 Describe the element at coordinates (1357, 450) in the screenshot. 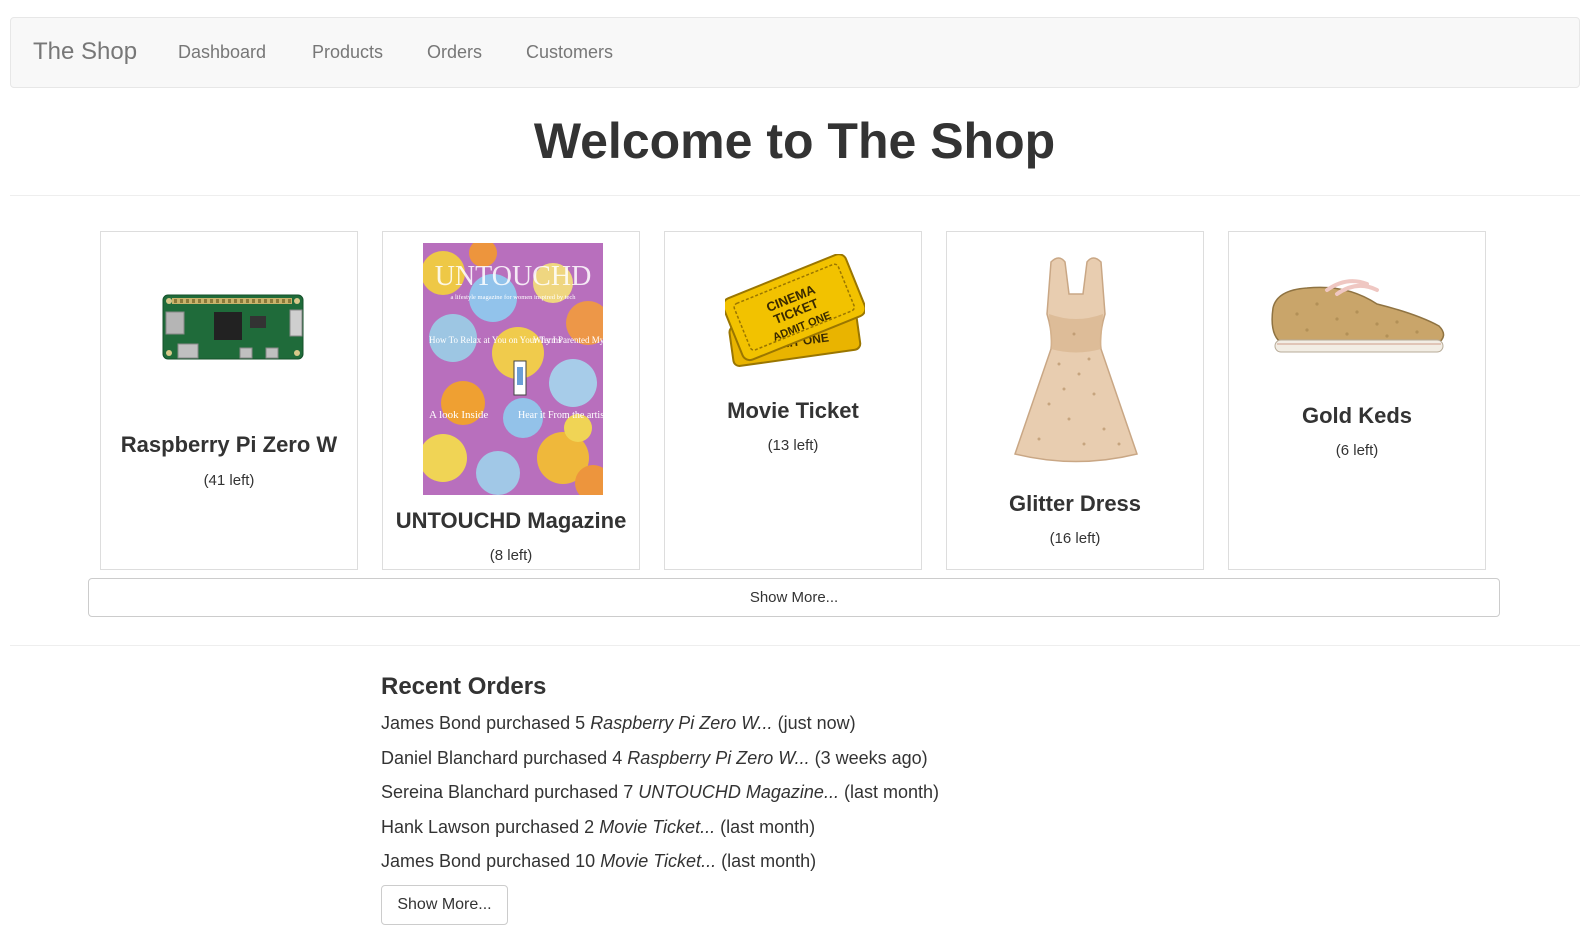

I see `product-stock: (6 left)` at that location.